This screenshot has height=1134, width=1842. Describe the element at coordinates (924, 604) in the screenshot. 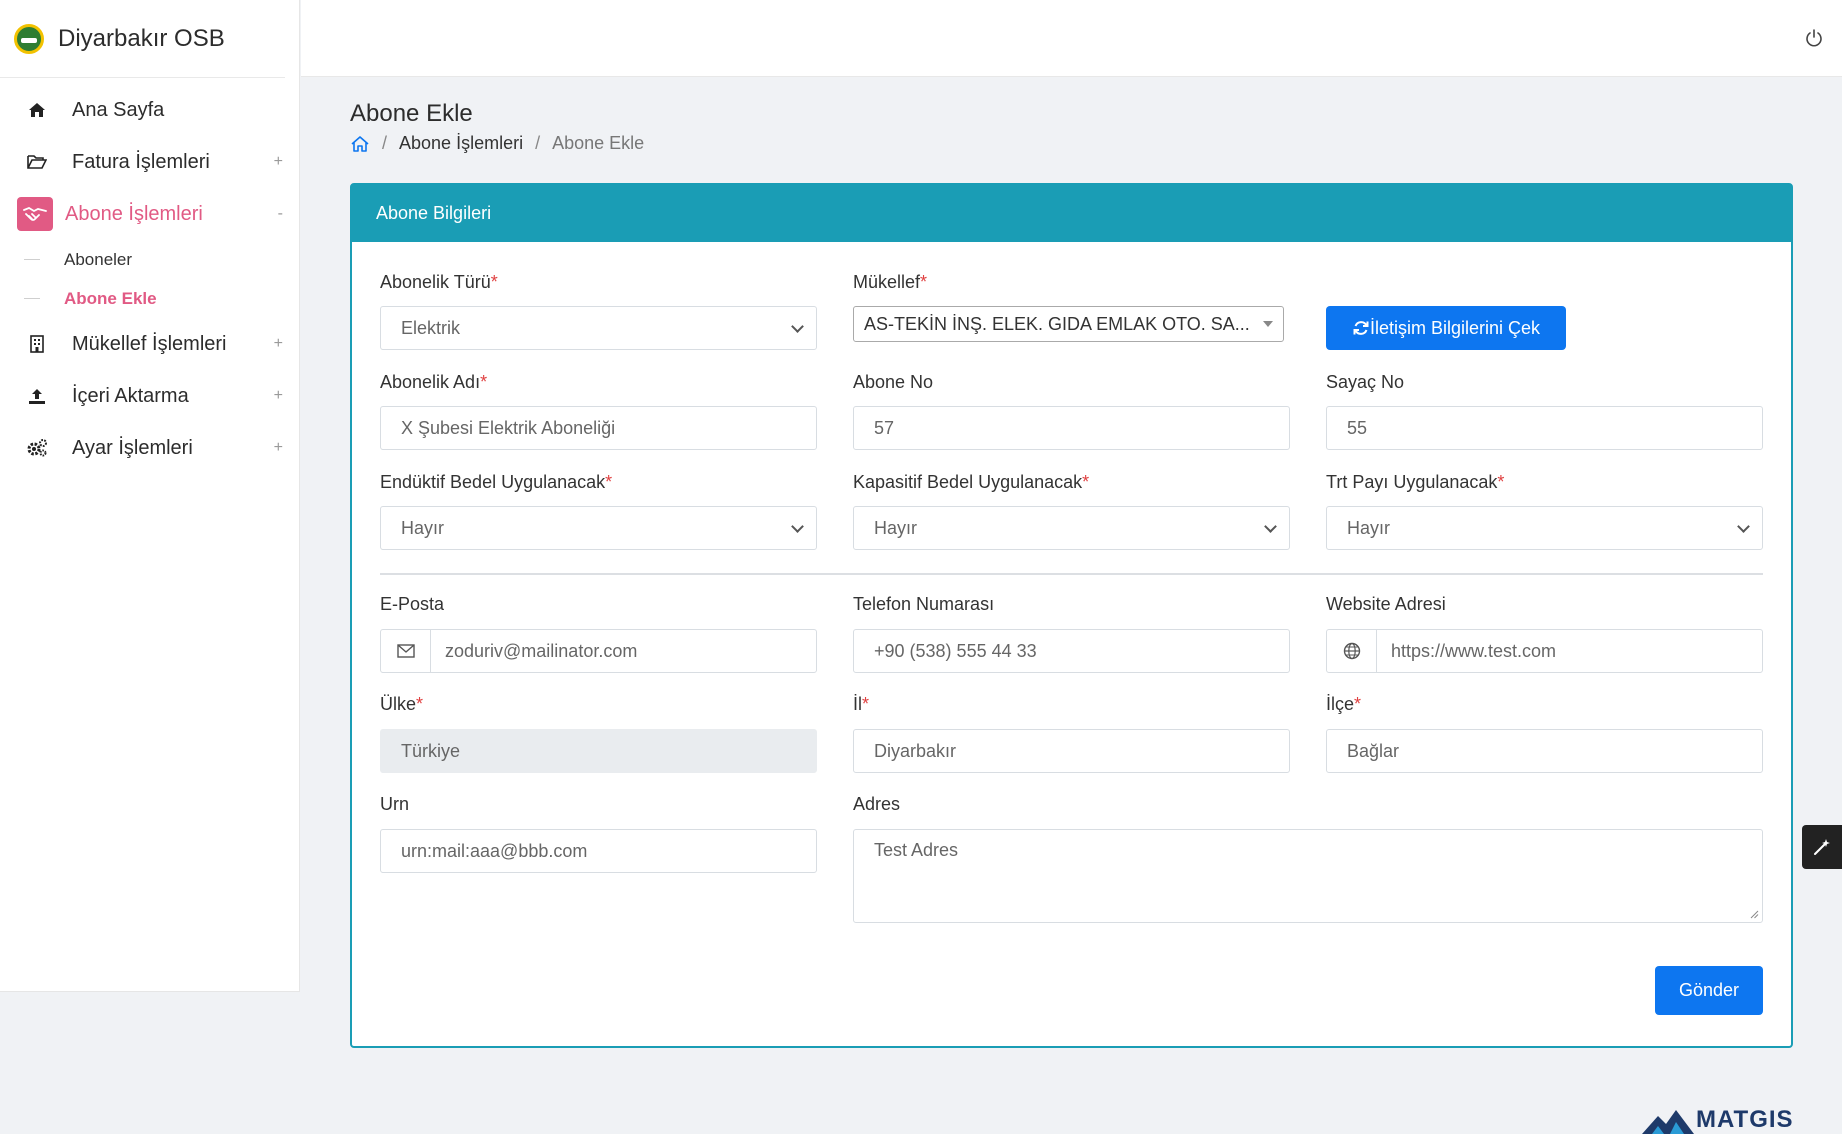

I see `telefon-label: Telefon Numarası` at that location.